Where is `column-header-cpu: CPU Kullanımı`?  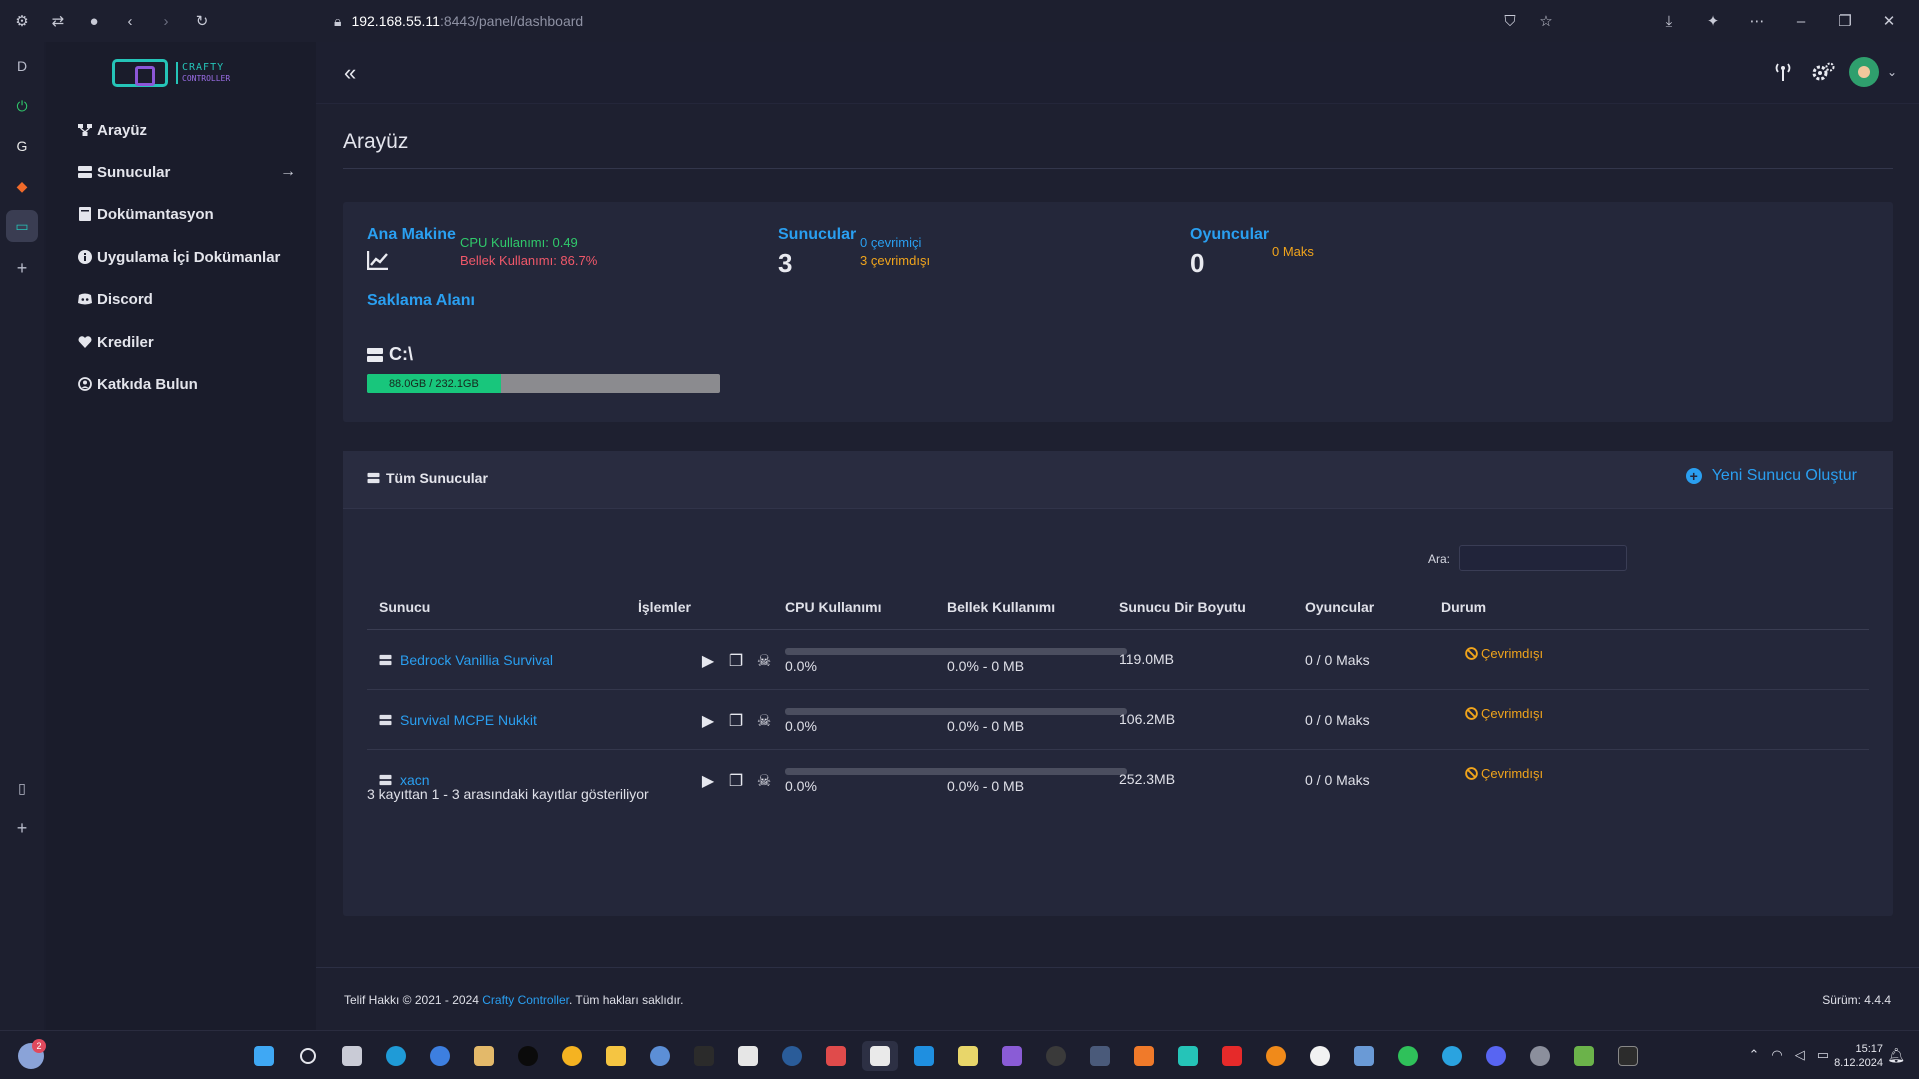 column-header-cpu: CPU Kullanımı is located at coordinates (833, 607).